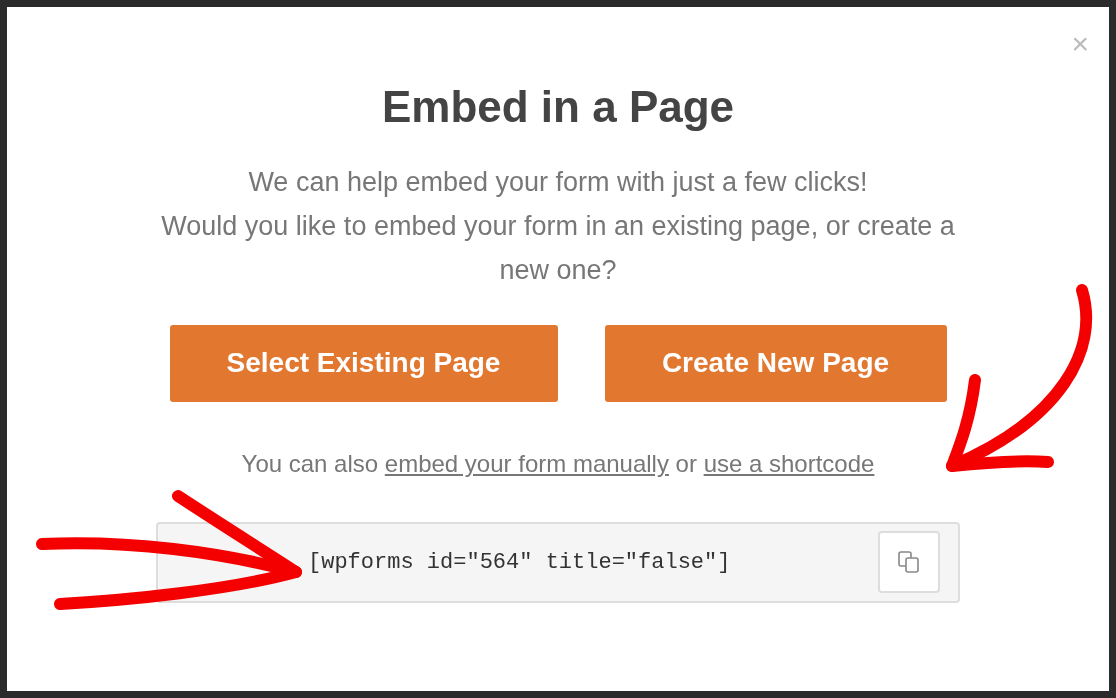 This screenshot has width=1116, height=698. I want to click on alternative-text: You can also embed your form manually or use a shortcode, so click(558, 463).